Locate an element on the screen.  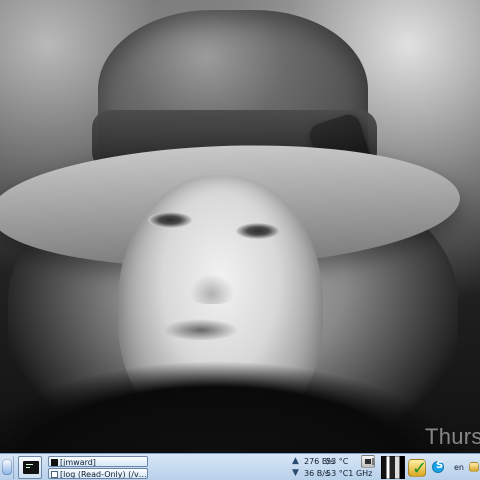
tray-status-button is located at coordinates (474, 467).